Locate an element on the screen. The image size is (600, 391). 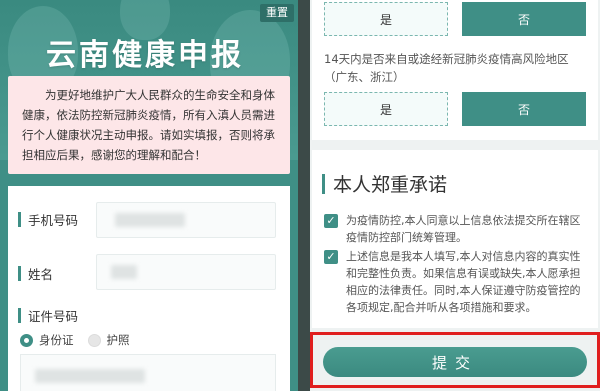
question-1-yes-button: 是 is located at coordinates (386, 19).